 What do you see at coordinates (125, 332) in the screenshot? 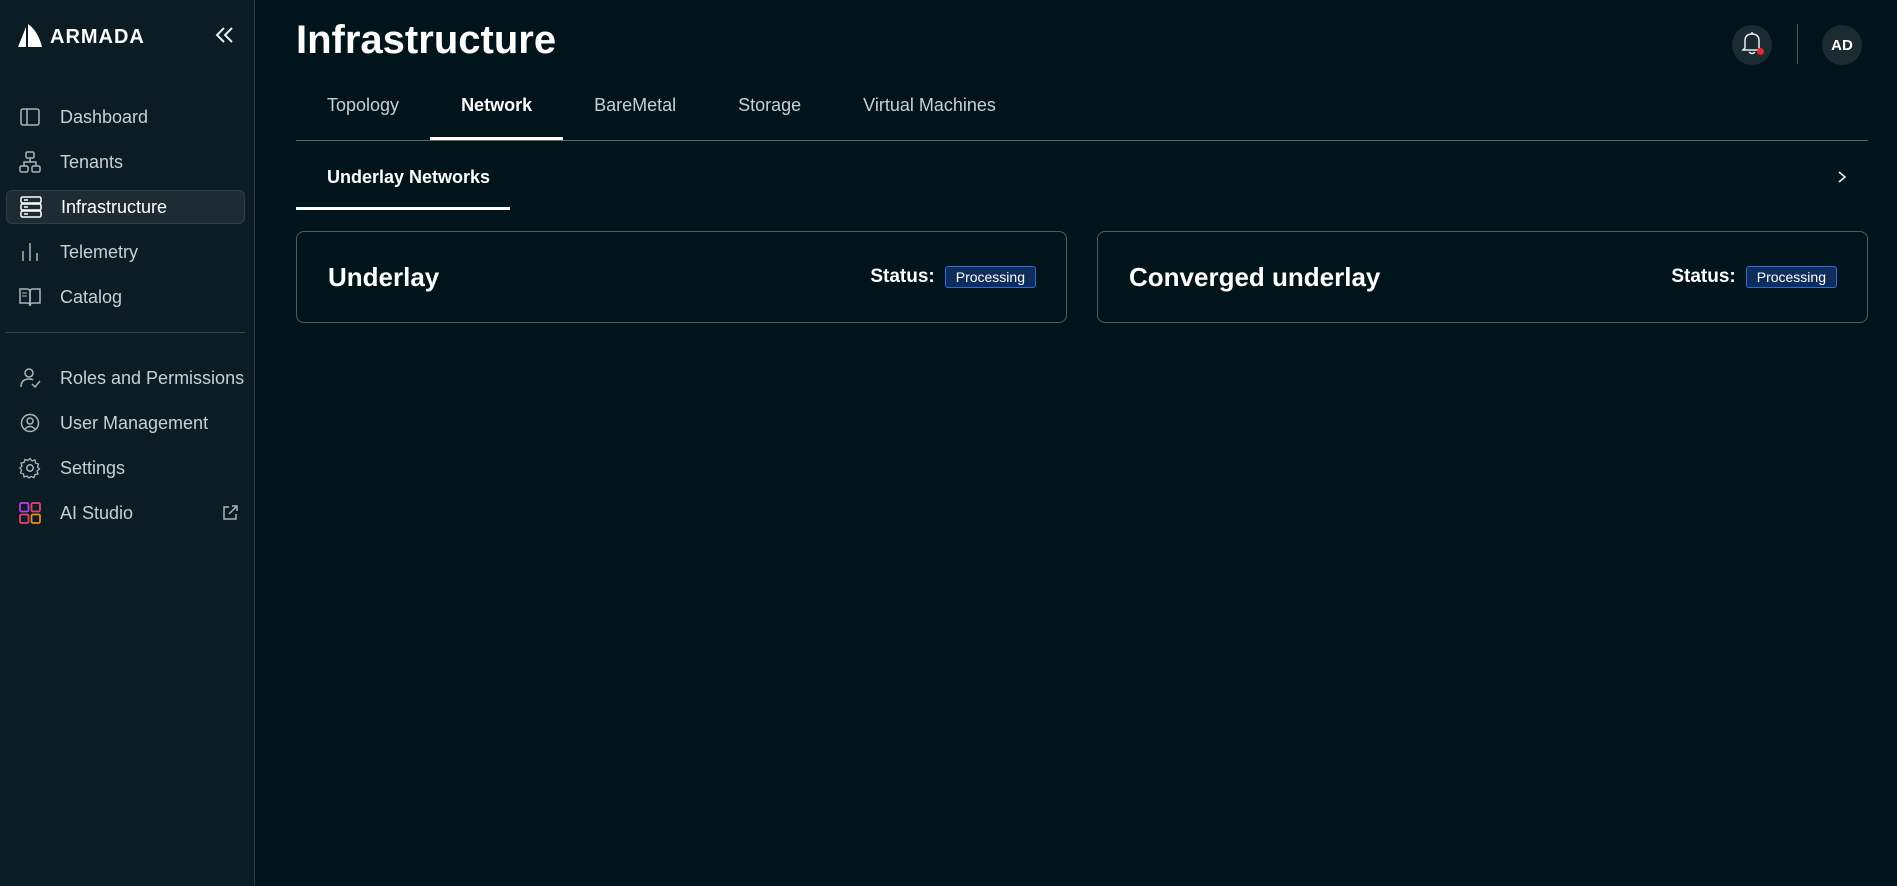
I see `sidebar-divider` at bounding box center [125, 332].